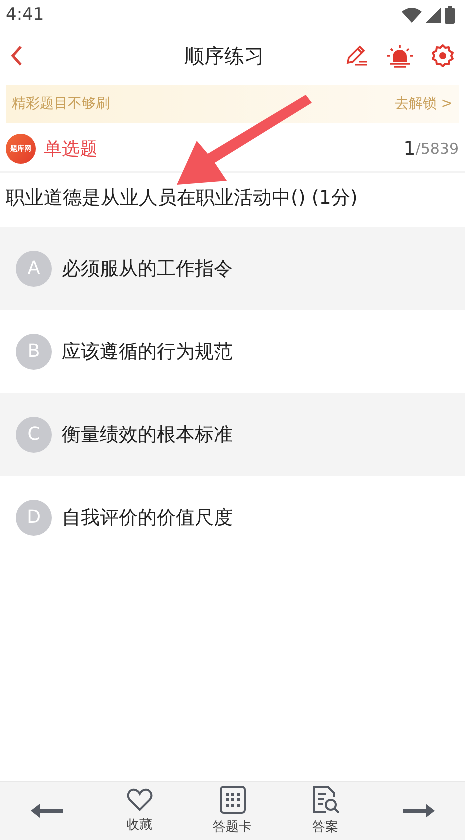 This screenshot has width=465, height=840. Describe the element at coordinates (437, 149) in the screenshot. I see `question-total: /5839` at that location.